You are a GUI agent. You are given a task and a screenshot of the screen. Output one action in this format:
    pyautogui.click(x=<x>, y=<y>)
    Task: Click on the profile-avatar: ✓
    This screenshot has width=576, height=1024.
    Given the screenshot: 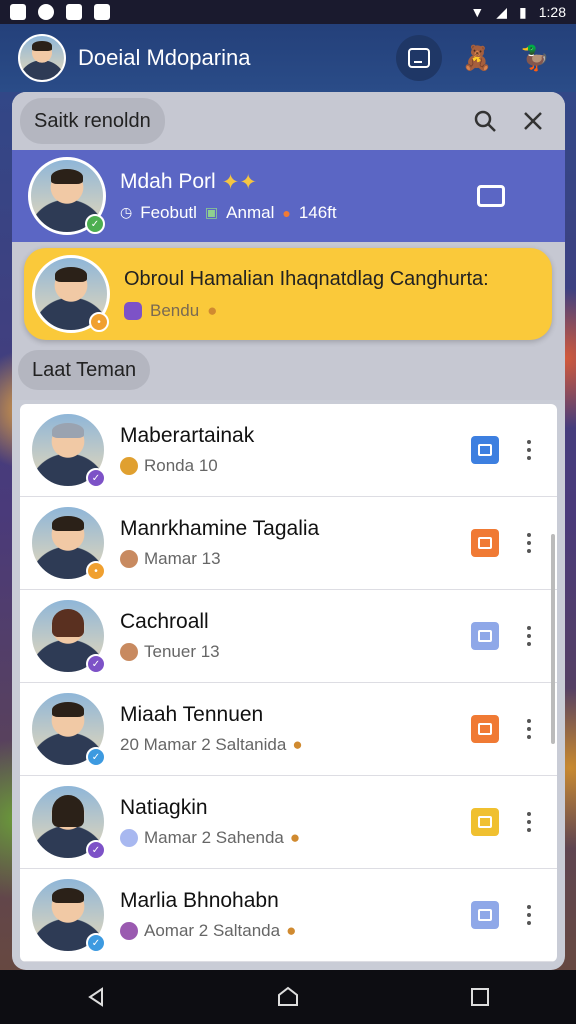 What is the action you would take?
    pyautogui.click(x=67, y=196)
    